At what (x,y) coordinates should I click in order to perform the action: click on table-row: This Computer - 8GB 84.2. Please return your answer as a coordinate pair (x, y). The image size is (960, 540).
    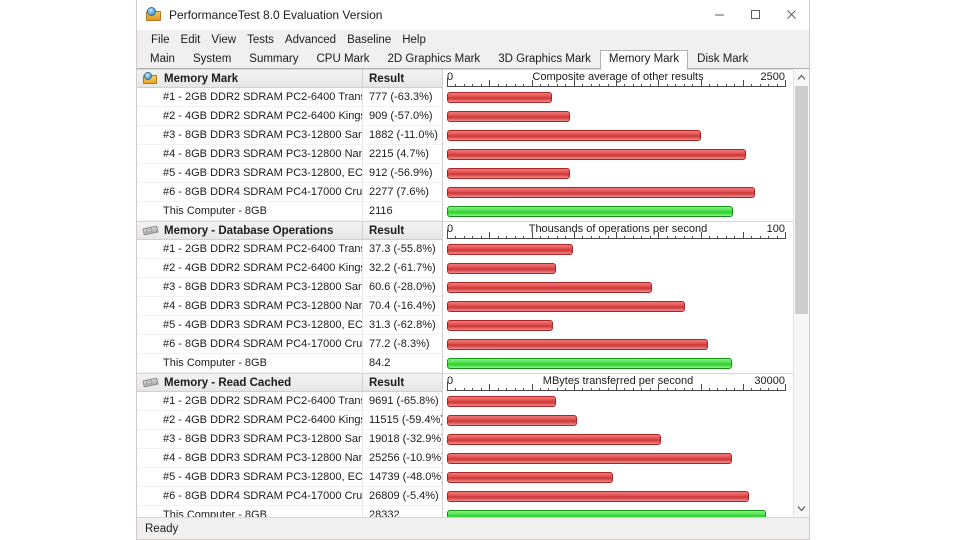
    Looking at the image, I should click on (289, 363).